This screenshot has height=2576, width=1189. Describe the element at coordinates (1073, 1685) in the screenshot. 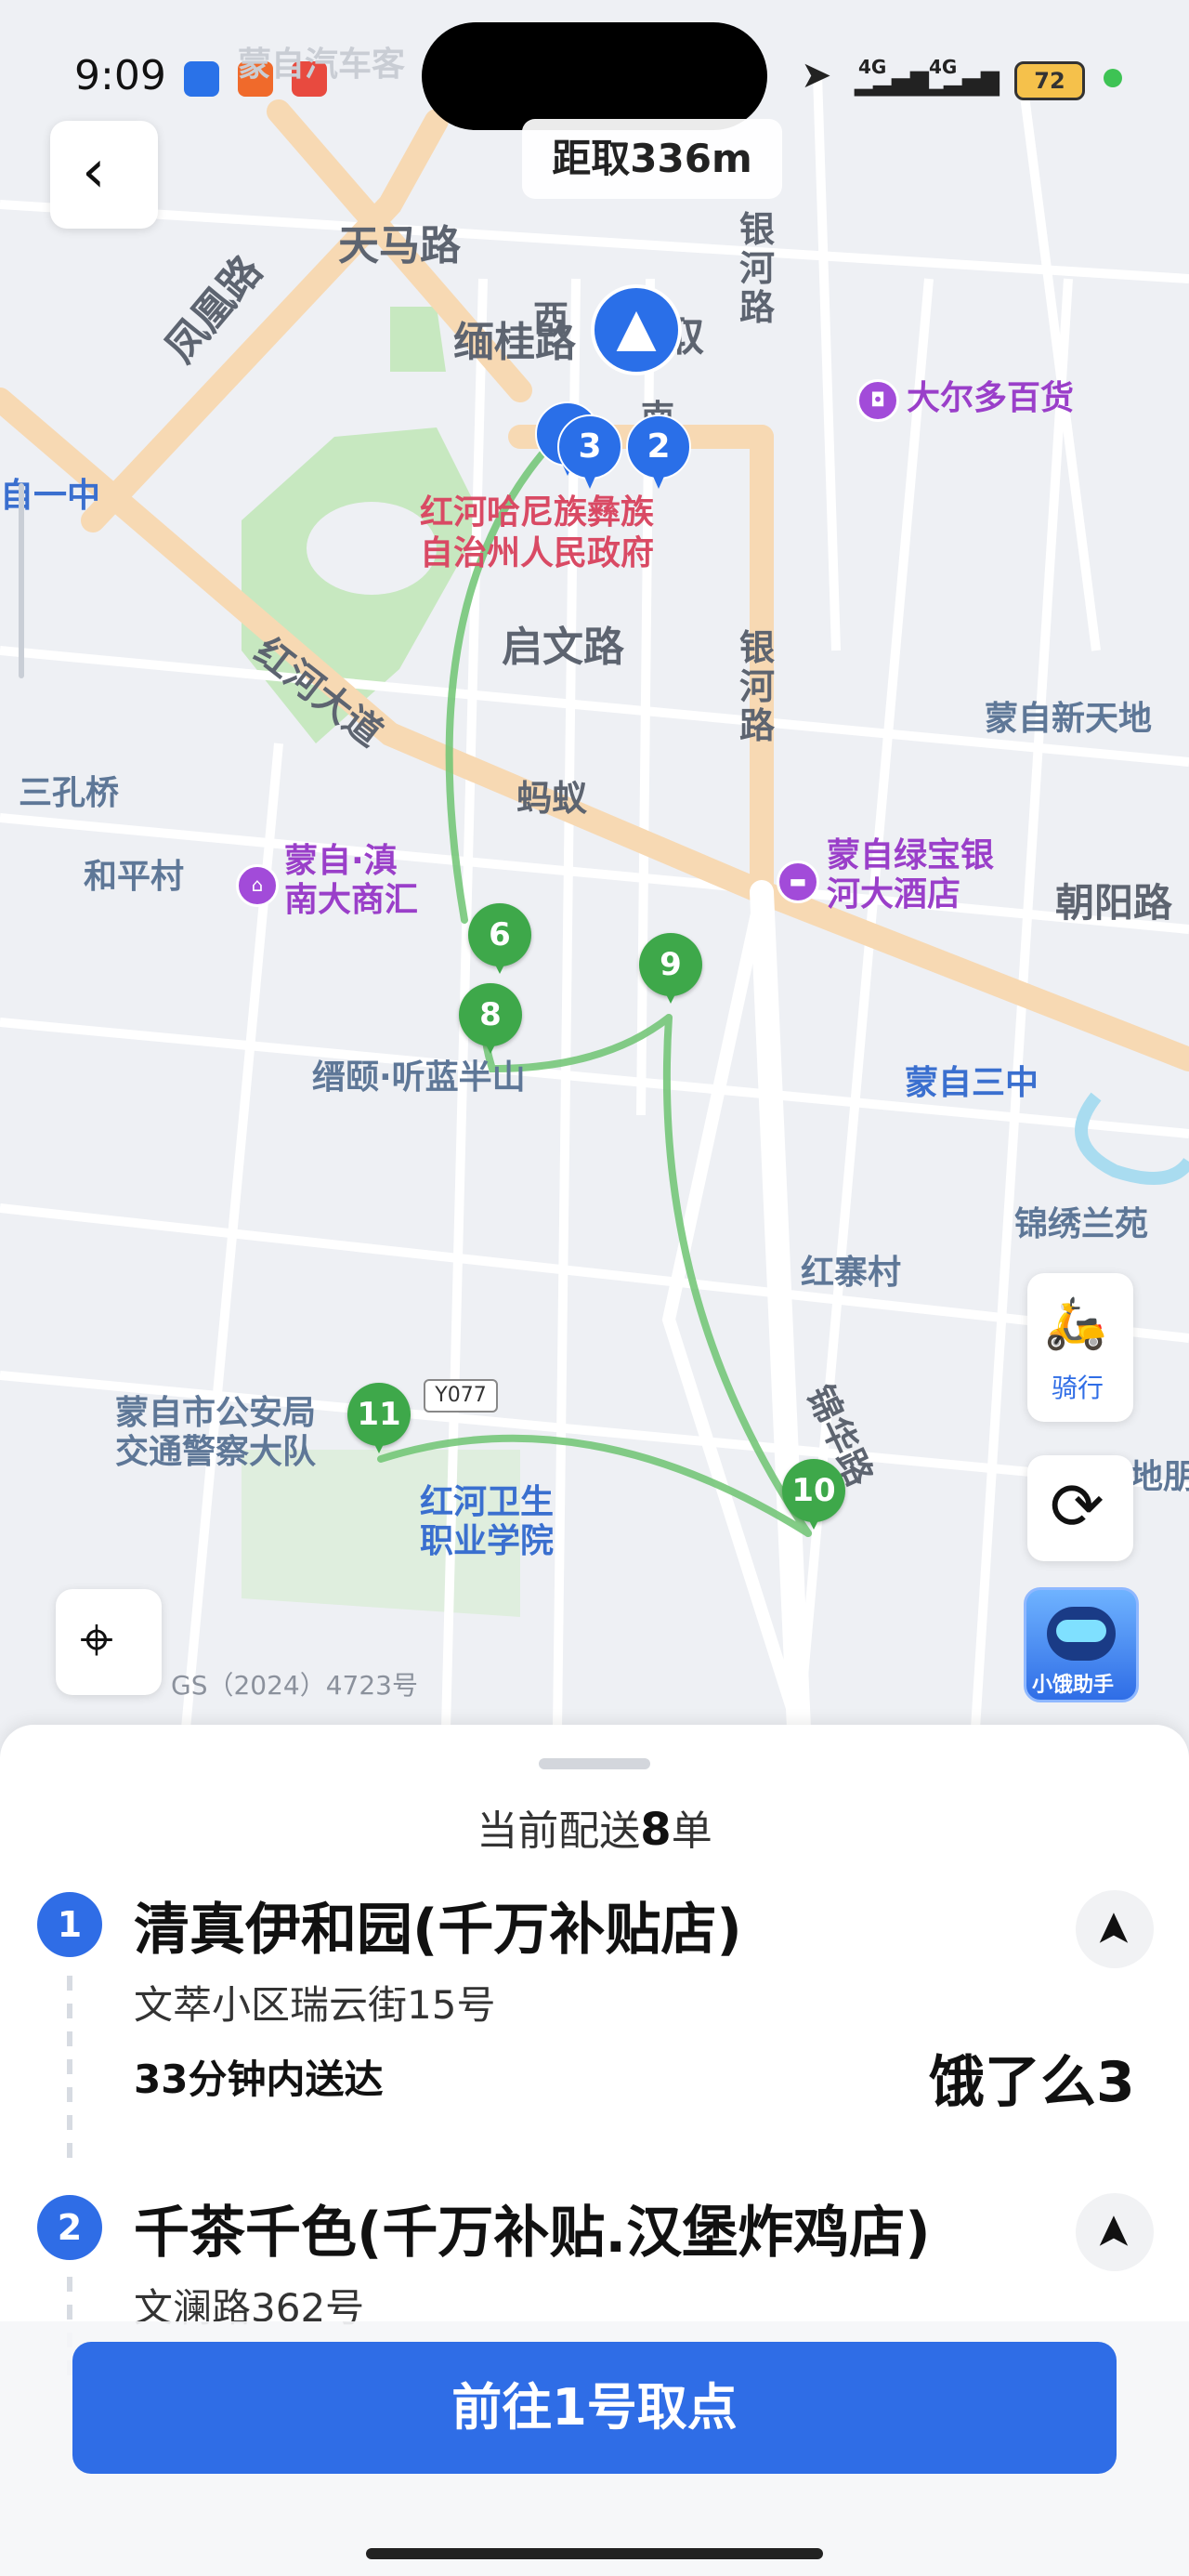

I see `assistant-label: 小饿助手` at that location.